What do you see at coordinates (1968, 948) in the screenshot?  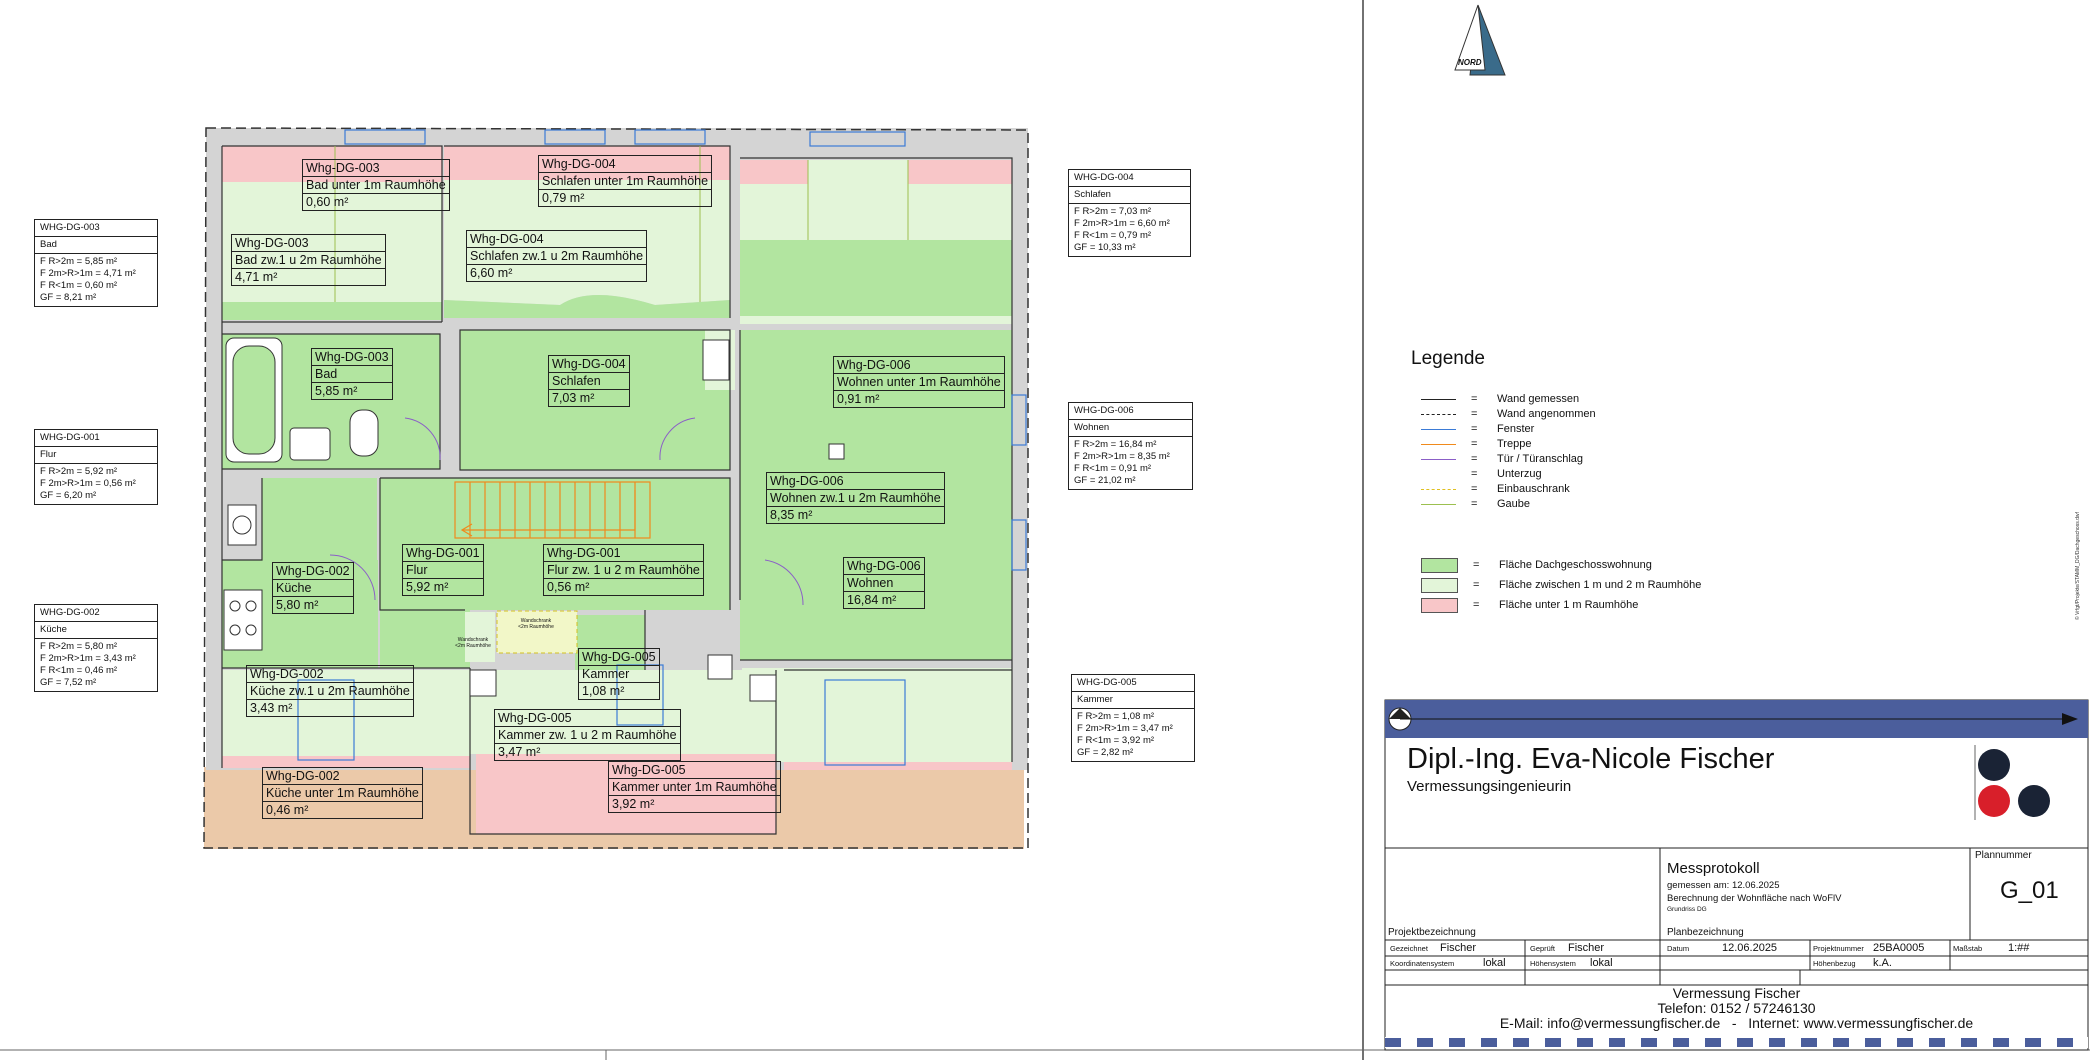 I see `massstab-label: Maßstab` at bounding box center [1968, 948].